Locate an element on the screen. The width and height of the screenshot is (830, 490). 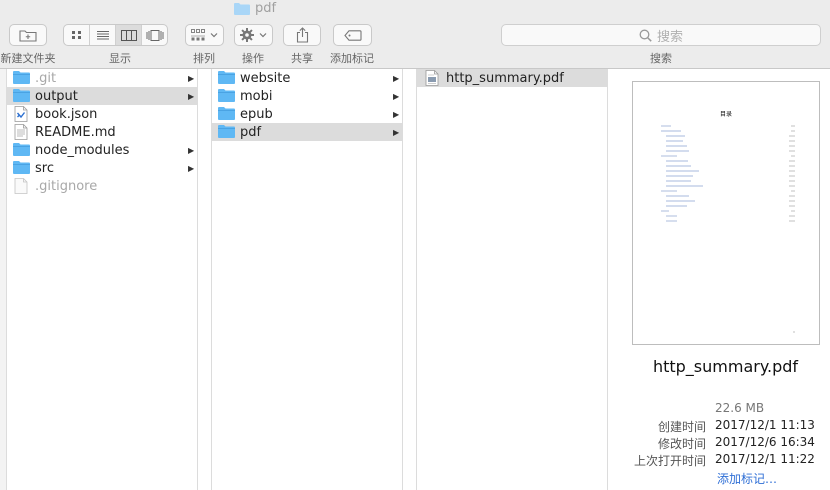
file-name: epub is located at coordinates (256, 114).